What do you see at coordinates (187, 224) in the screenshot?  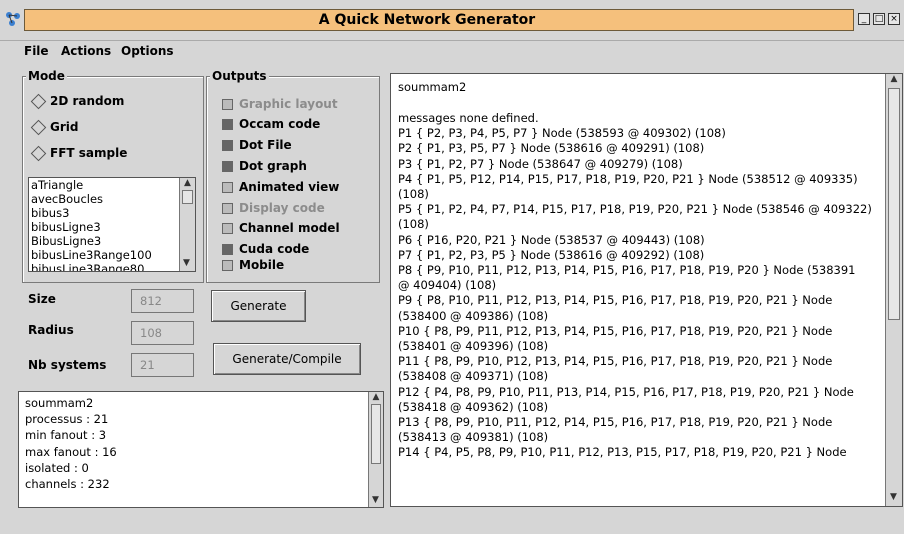 I see `listbox-scrollbar: ▲ ▼` at bounding box center [187, 224].